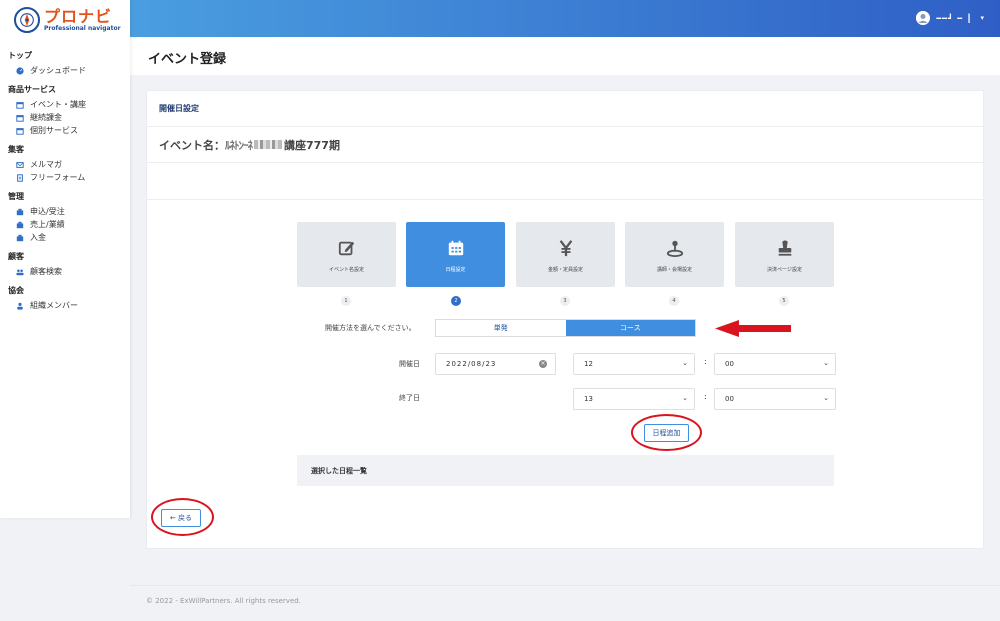 Image resolution: width=1000 pixels, height=621 pixels. What do you see at coordinates (16, 149) in the screenshot?
I see `nav-section-marketing: 集客` at bounding box center [16, 149].